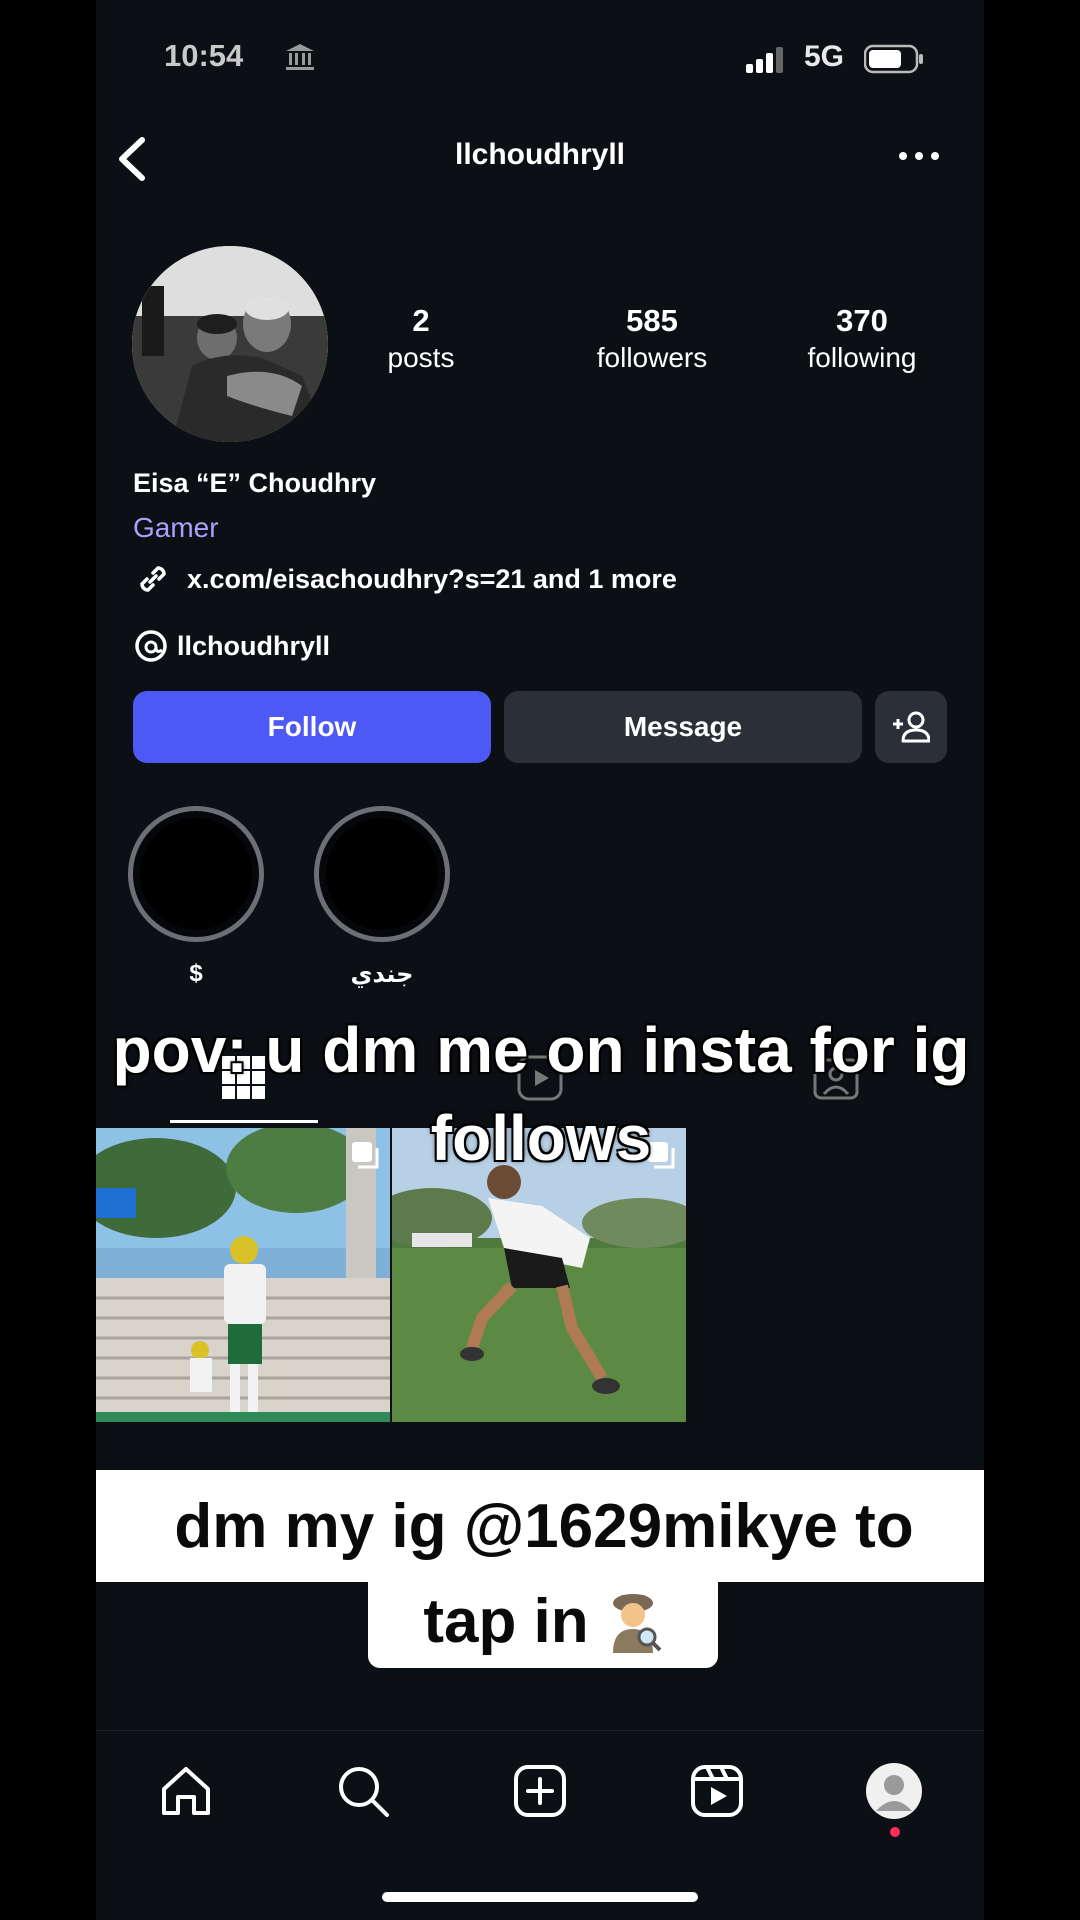 The width and height of the screenshot is (1080, 1920). Describe the element at coordinates (862, 357) in the screenshot. I see `following-label: following` at that location.